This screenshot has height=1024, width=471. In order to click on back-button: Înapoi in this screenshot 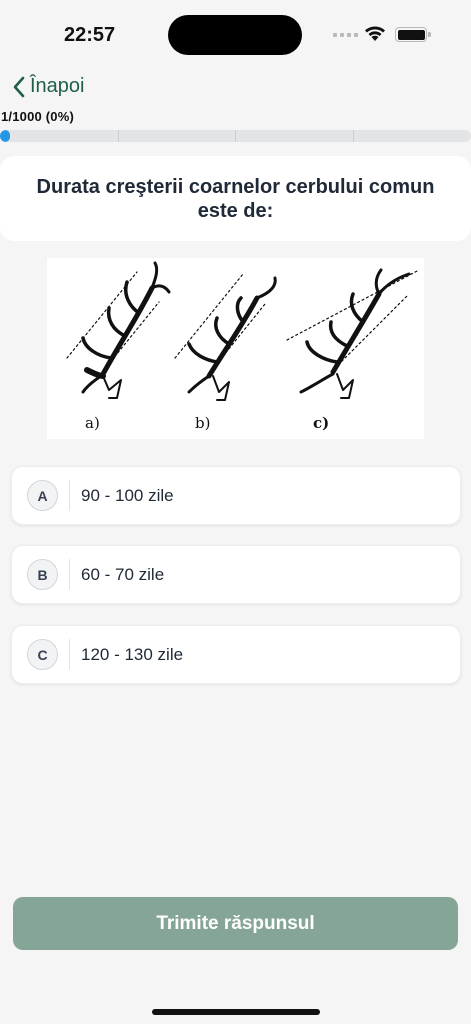, I will do `click(48, 86)`.